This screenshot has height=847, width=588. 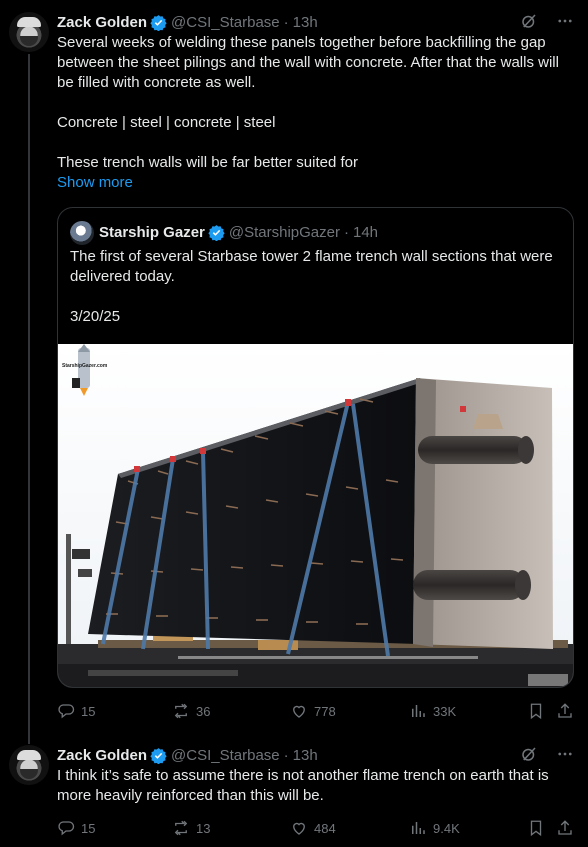 I want to click on quoted-header: Starship Gazer @StarshipGazer · 14h, so click(x=238, y=232).